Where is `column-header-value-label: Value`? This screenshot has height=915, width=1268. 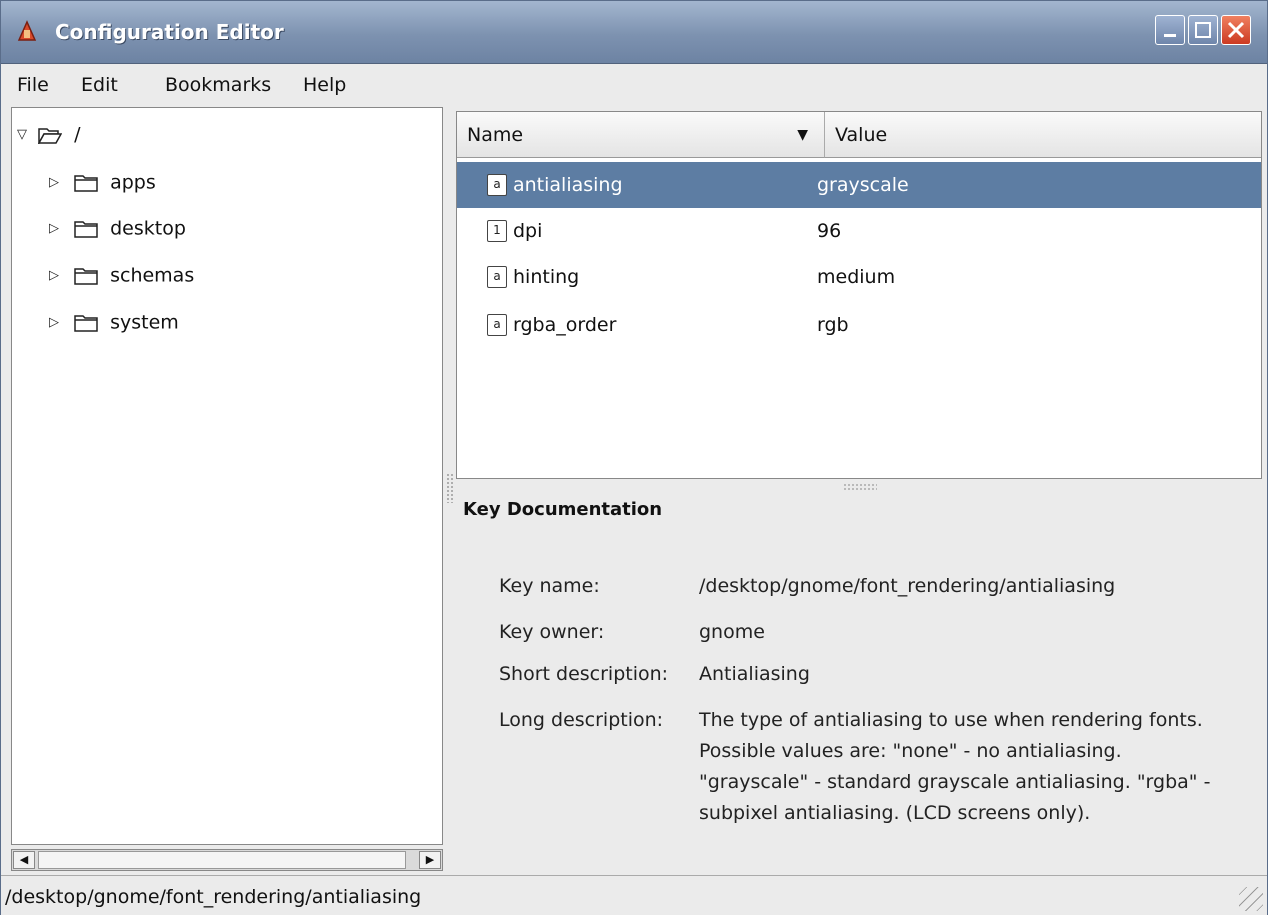
column-header-value-label: Value is located at coordinates (861, 135).